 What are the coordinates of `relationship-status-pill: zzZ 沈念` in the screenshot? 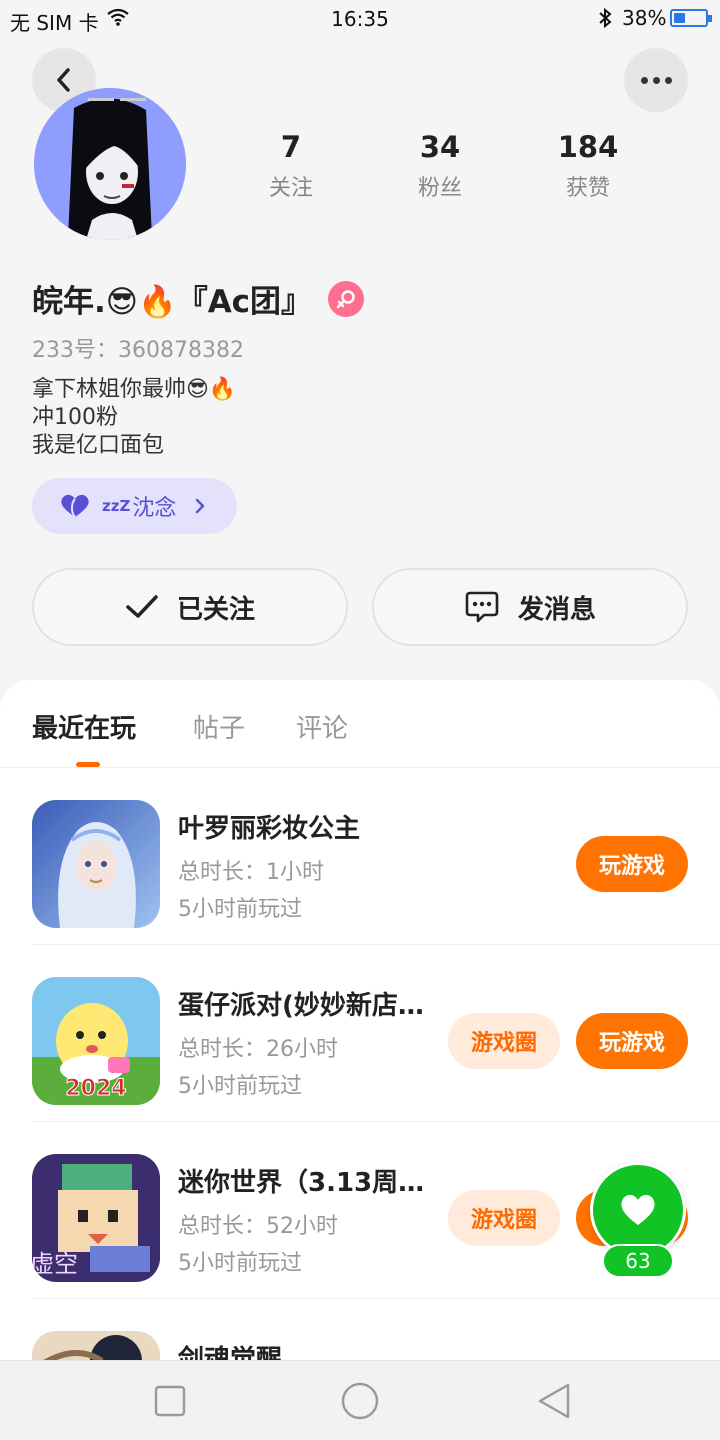 It's located at (134, 506).